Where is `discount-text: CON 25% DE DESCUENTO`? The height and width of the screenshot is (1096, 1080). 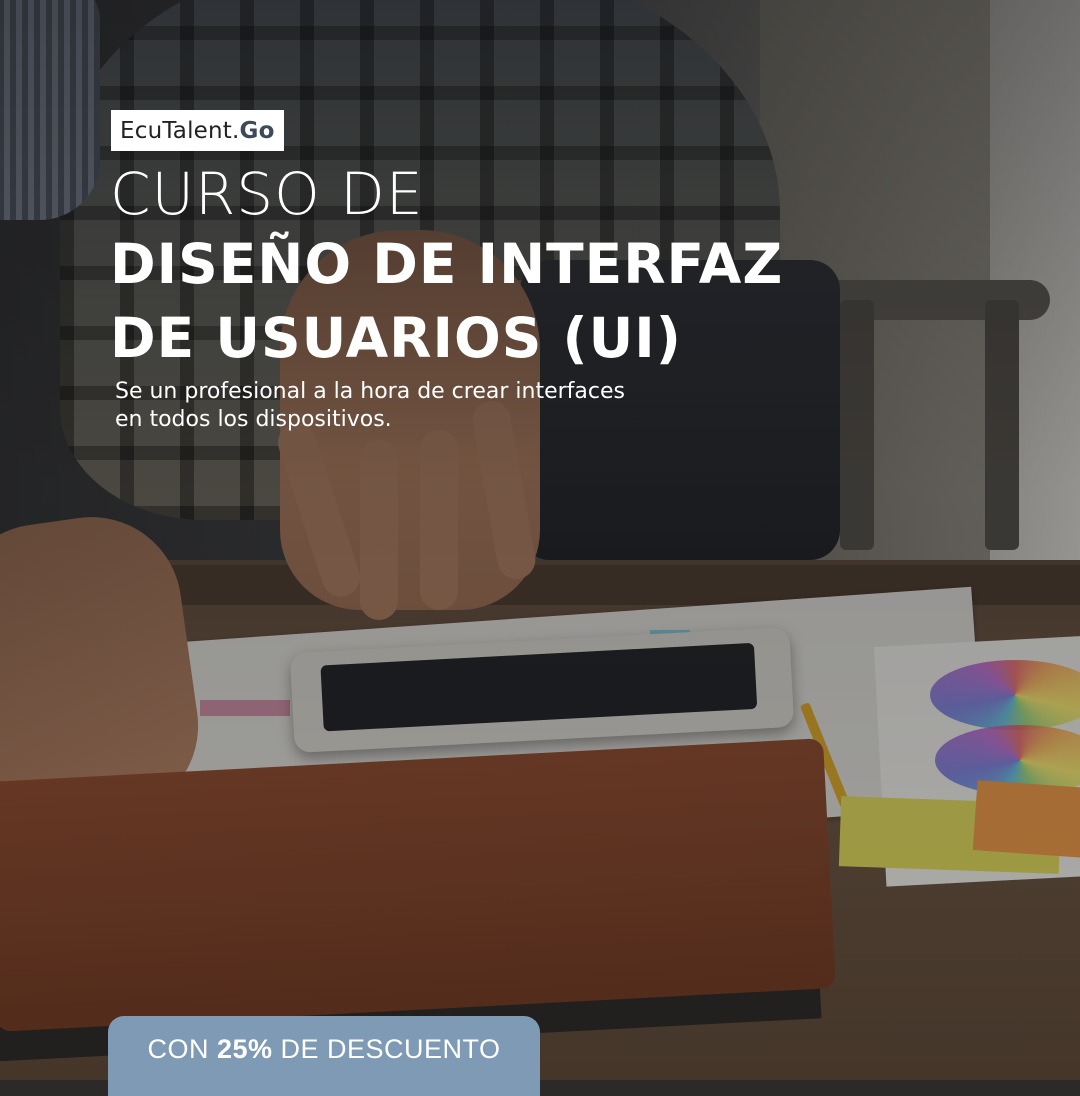
discount-text: CON 25% DE DESCUENTO is located at coordinates (323, 1065).